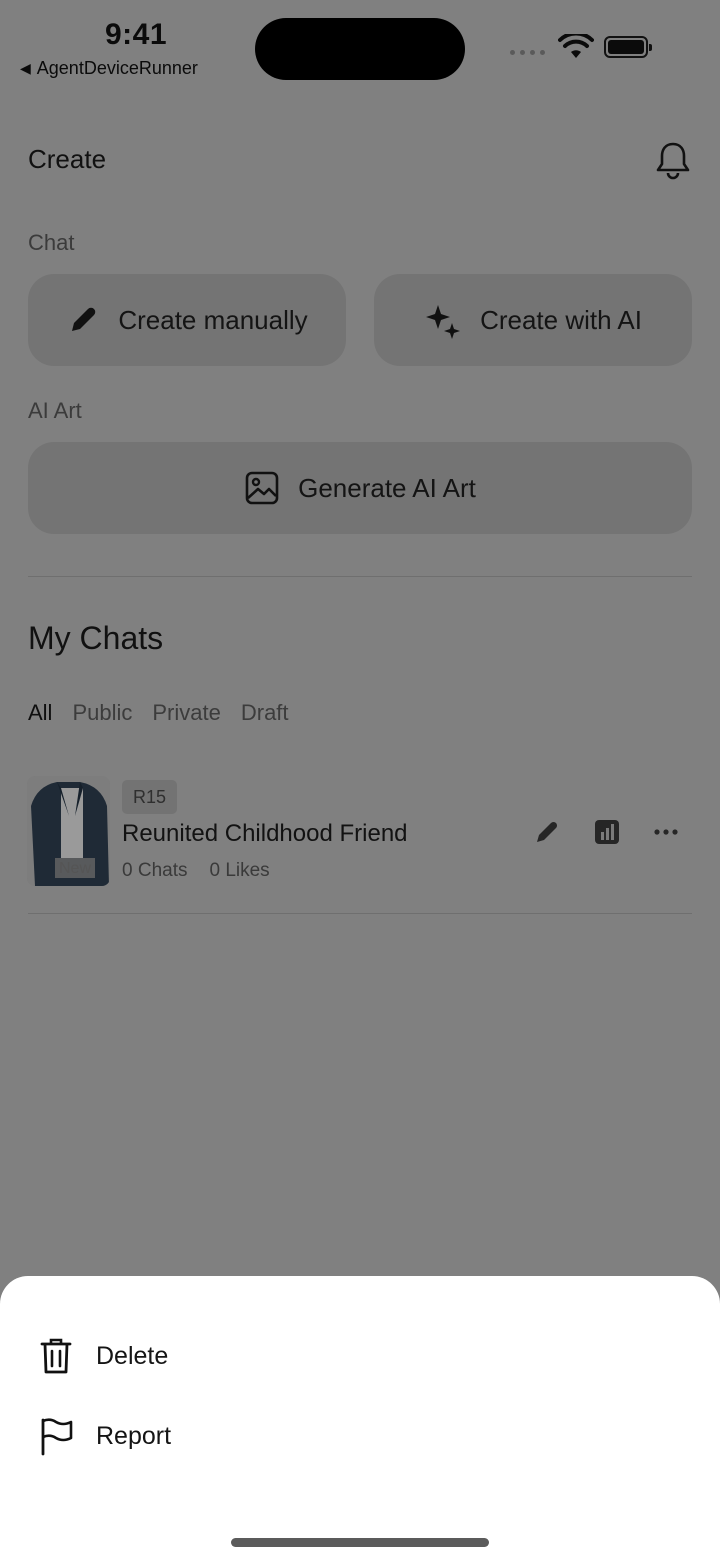  I want to click on chat-thumbnail: New, so click(68, 831).